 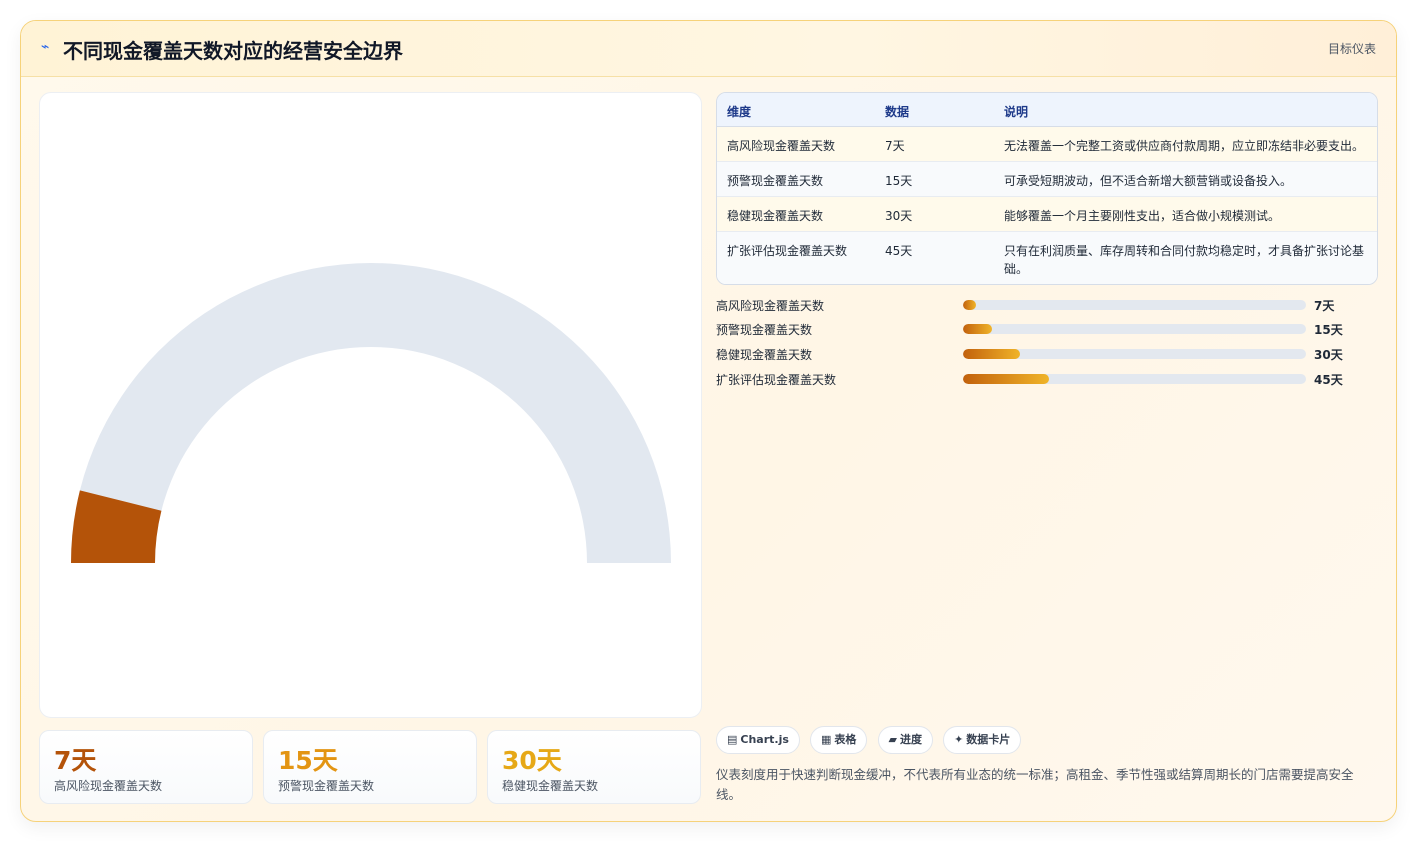 I want to click on chip-progress: ▰ 进度, so click(x=905, y=740).